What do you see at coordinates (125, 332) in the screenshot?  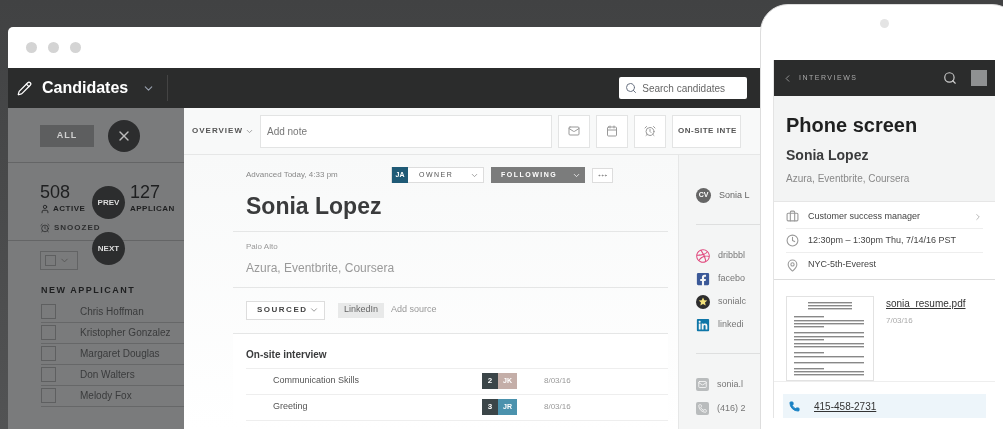 I see `candidate-name: Kristopher Gonzalez` at bounding box center [125, 332].